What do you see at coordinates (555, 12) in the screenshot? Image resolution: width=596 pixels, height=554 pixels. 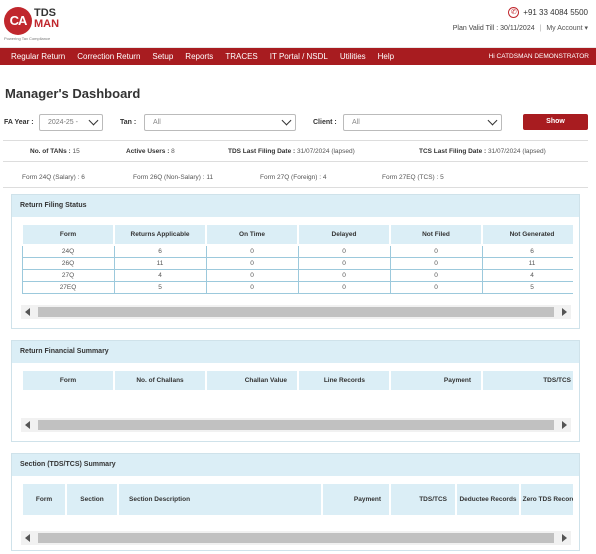 I see `phone-number: +91 33 4084 5500` at bounding box center [555, 12].